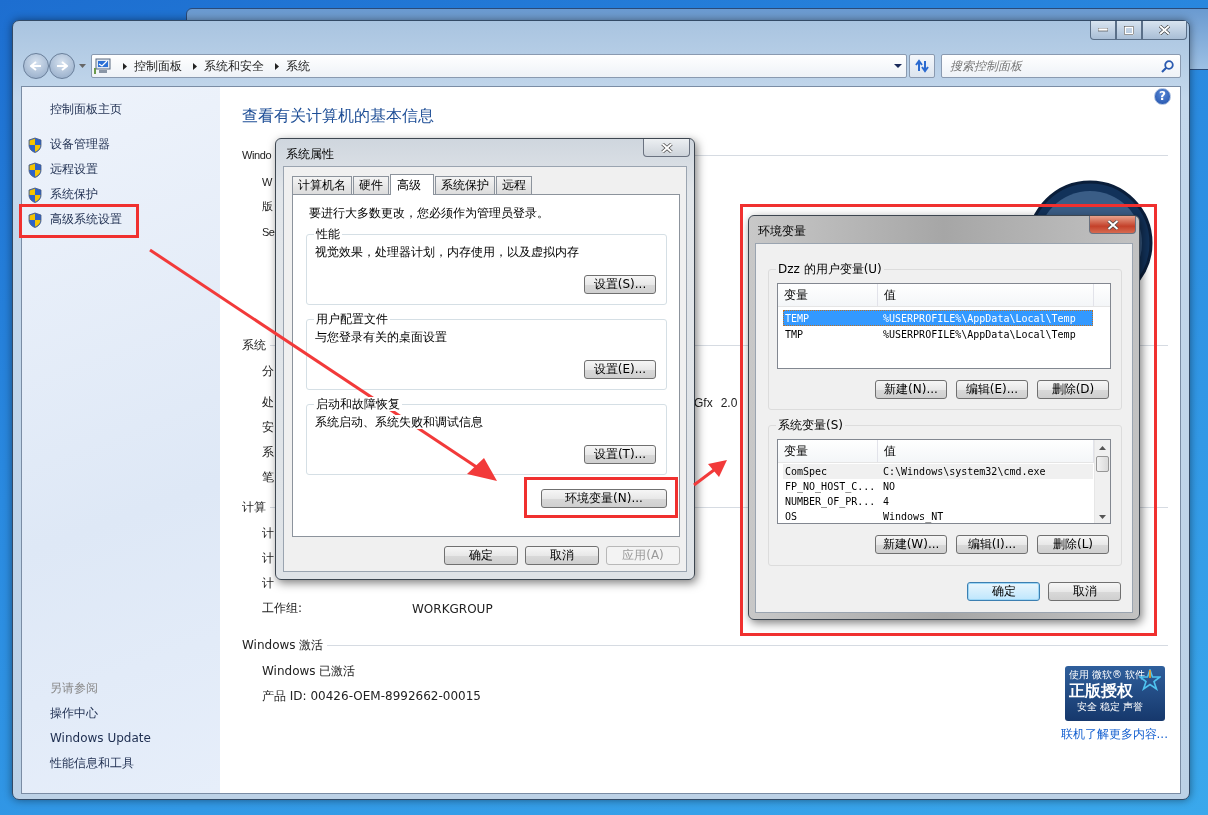 The image size is (1208, 815). Describe the element at coordinates (268, 477) in the screenshot. I see `info-label: 笔` at that location.